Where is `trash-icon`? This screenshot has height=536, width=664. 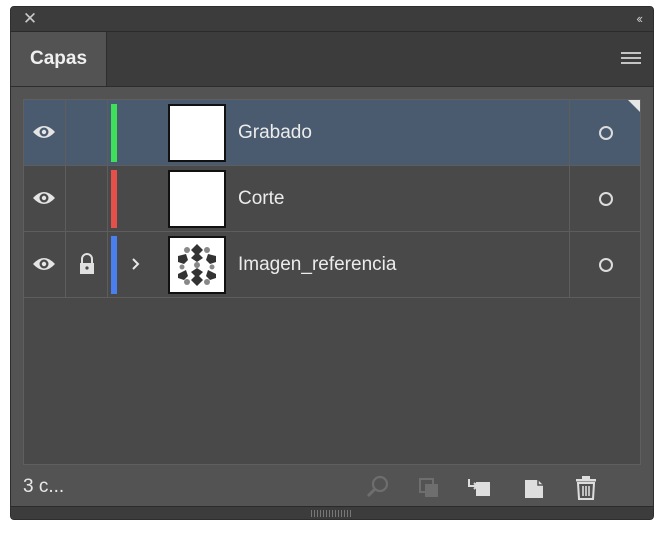 trash-icon is located at coordinates (586, 487).